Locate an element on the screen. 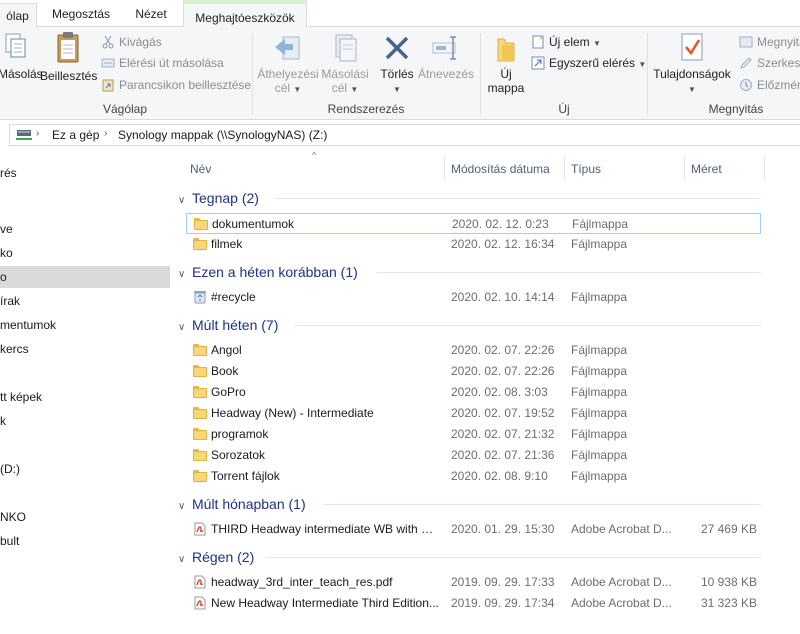 The image size is (800, 634). copy-label: Másolás is located at coordinates (21, 74).